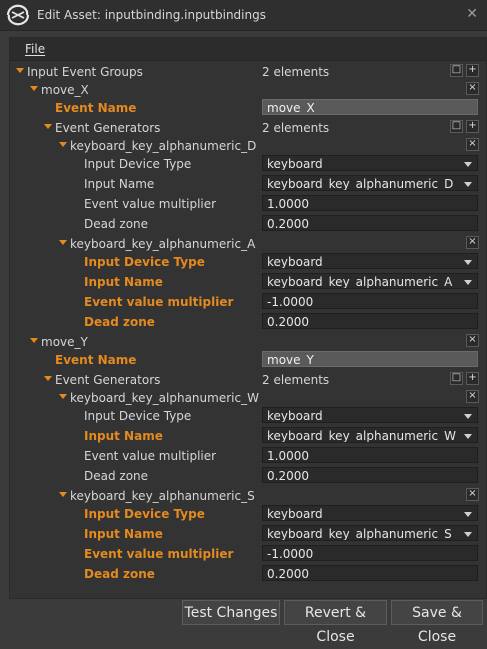 The height and width of the screenshot is (649, 487). What do you see at coordinates (370, 183) in the screenshot?
I see `input-name-dropdown: keyboard_key_alphanumeric_D` at bounding box center [370, 183].